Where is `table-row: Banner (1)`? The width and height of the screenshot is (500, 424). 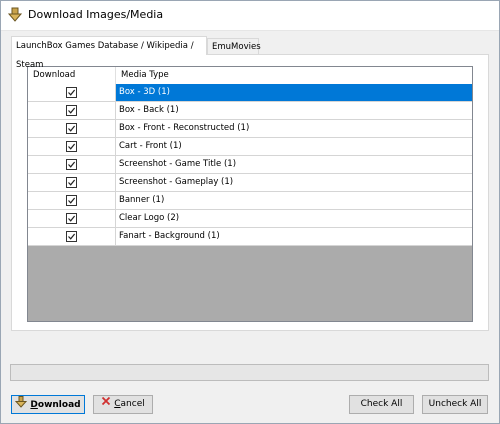 table-row: Banner (1) is located at coordinates (250, 201).